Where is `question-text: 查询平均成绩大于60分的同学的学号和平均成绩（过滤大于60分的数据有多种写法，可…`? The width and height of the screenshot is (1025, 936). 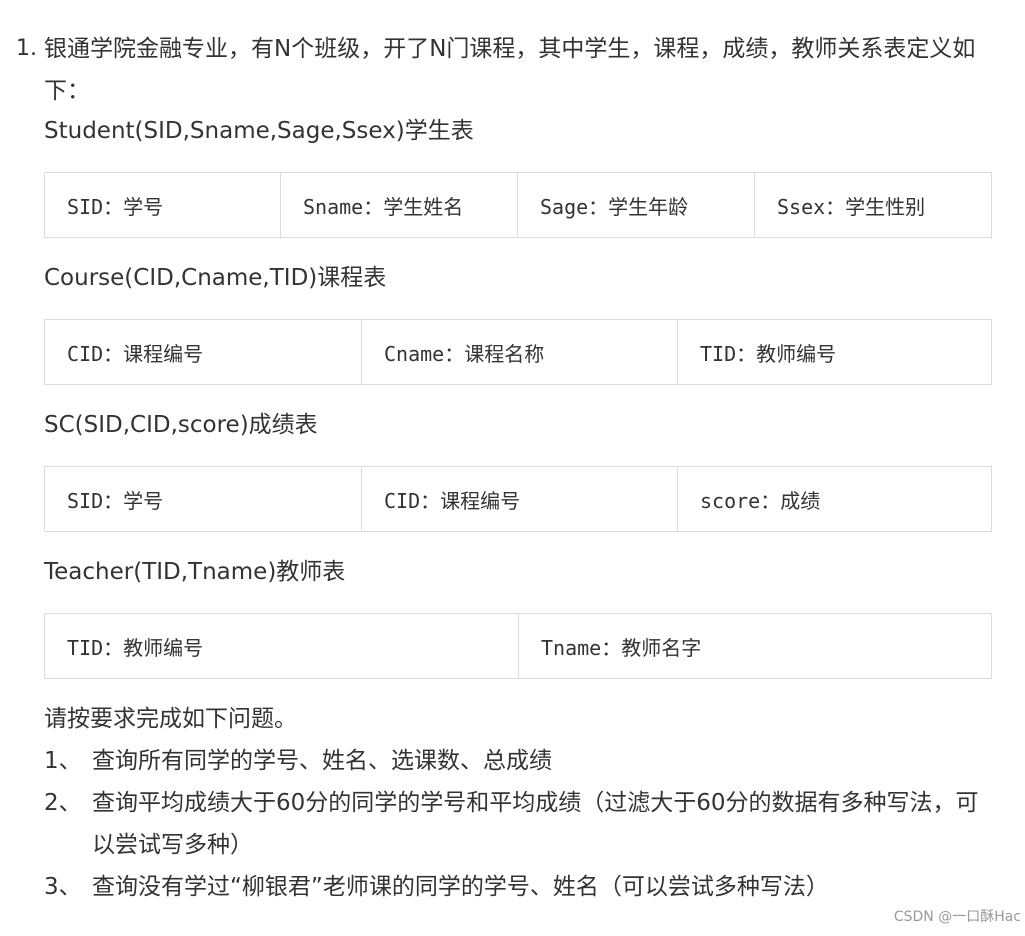 question-text: 查询平均成绩大于60分的同学的学号和平均成绩（过滤大于60分的数据有多种写法，可… is located at coordinates (535, 824).